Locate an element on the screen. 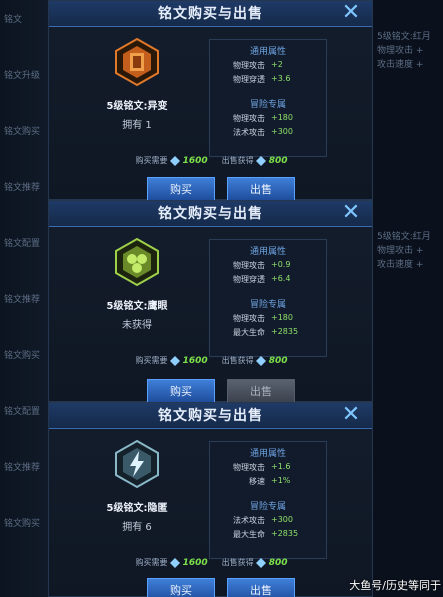  rune-info: 5级铭文:异变 拥有 1 is located at coordinates (137, 85).